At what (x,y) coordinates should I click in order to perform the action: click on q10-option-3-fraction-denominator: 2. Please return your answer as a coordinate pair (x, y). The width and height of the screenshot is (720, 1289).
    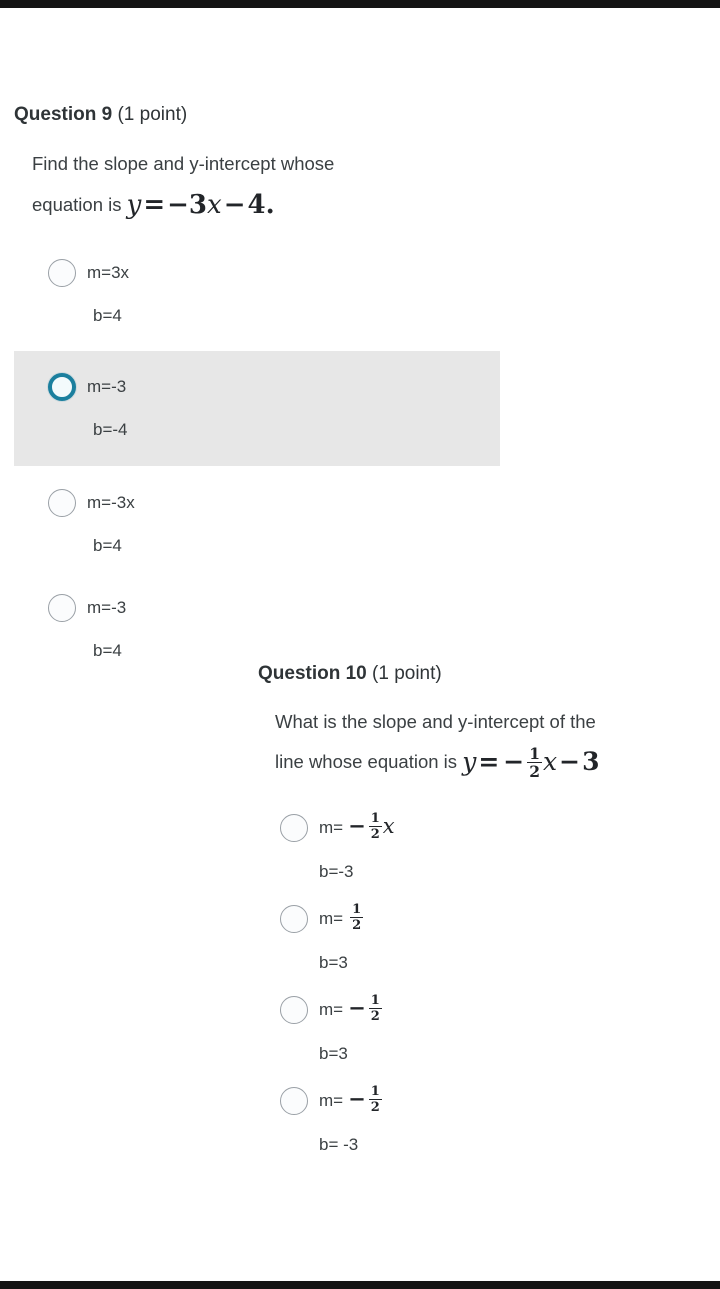
    Looking at the image, I should click on (375, 1017).